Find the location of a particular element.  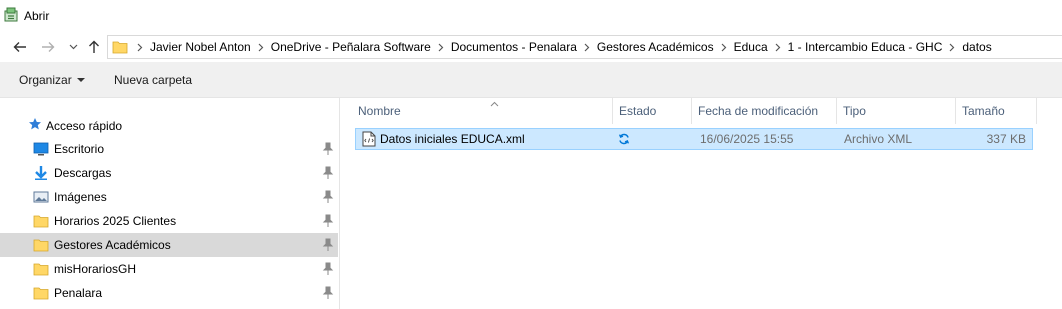

forward-button is located at coordinates (48, 47).